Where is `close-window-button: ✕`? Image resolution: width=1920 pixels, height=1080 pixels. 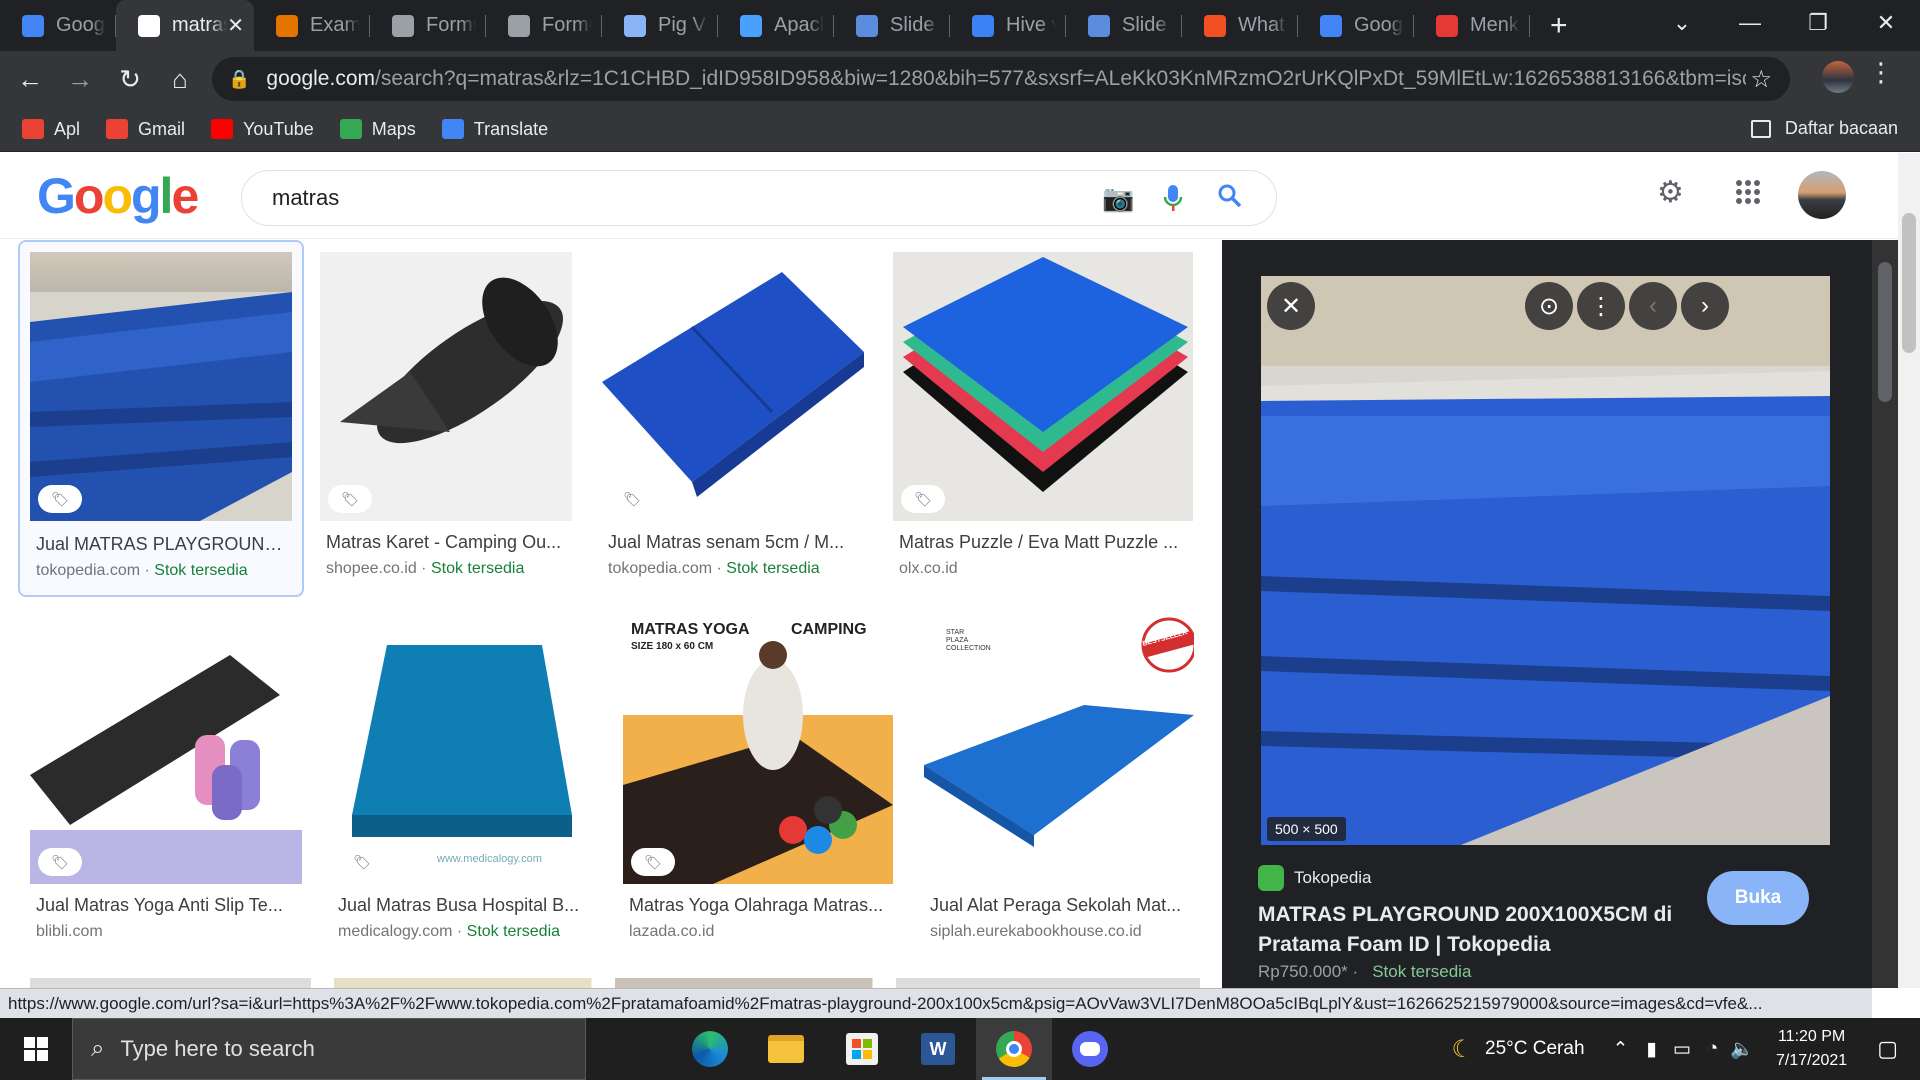
close-window-button: ✕ is located at coordinates (1886, 23).